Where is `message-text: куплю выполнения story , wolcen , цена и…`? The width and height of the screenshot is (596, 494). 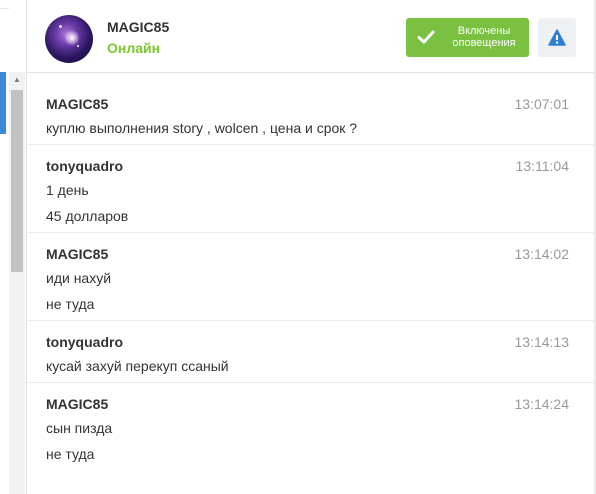
message-text: куплю выполнения story , wolcen , цена и… is located at coordinates (202, 128).